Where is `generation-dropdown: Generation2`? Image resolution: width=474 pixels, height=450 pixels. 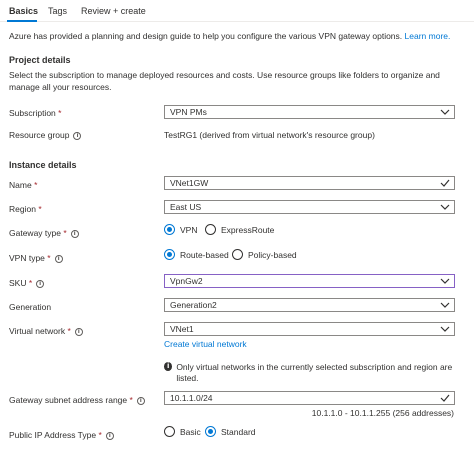
generation-dropdown: Generation2 is located at coordinates (309, 305).